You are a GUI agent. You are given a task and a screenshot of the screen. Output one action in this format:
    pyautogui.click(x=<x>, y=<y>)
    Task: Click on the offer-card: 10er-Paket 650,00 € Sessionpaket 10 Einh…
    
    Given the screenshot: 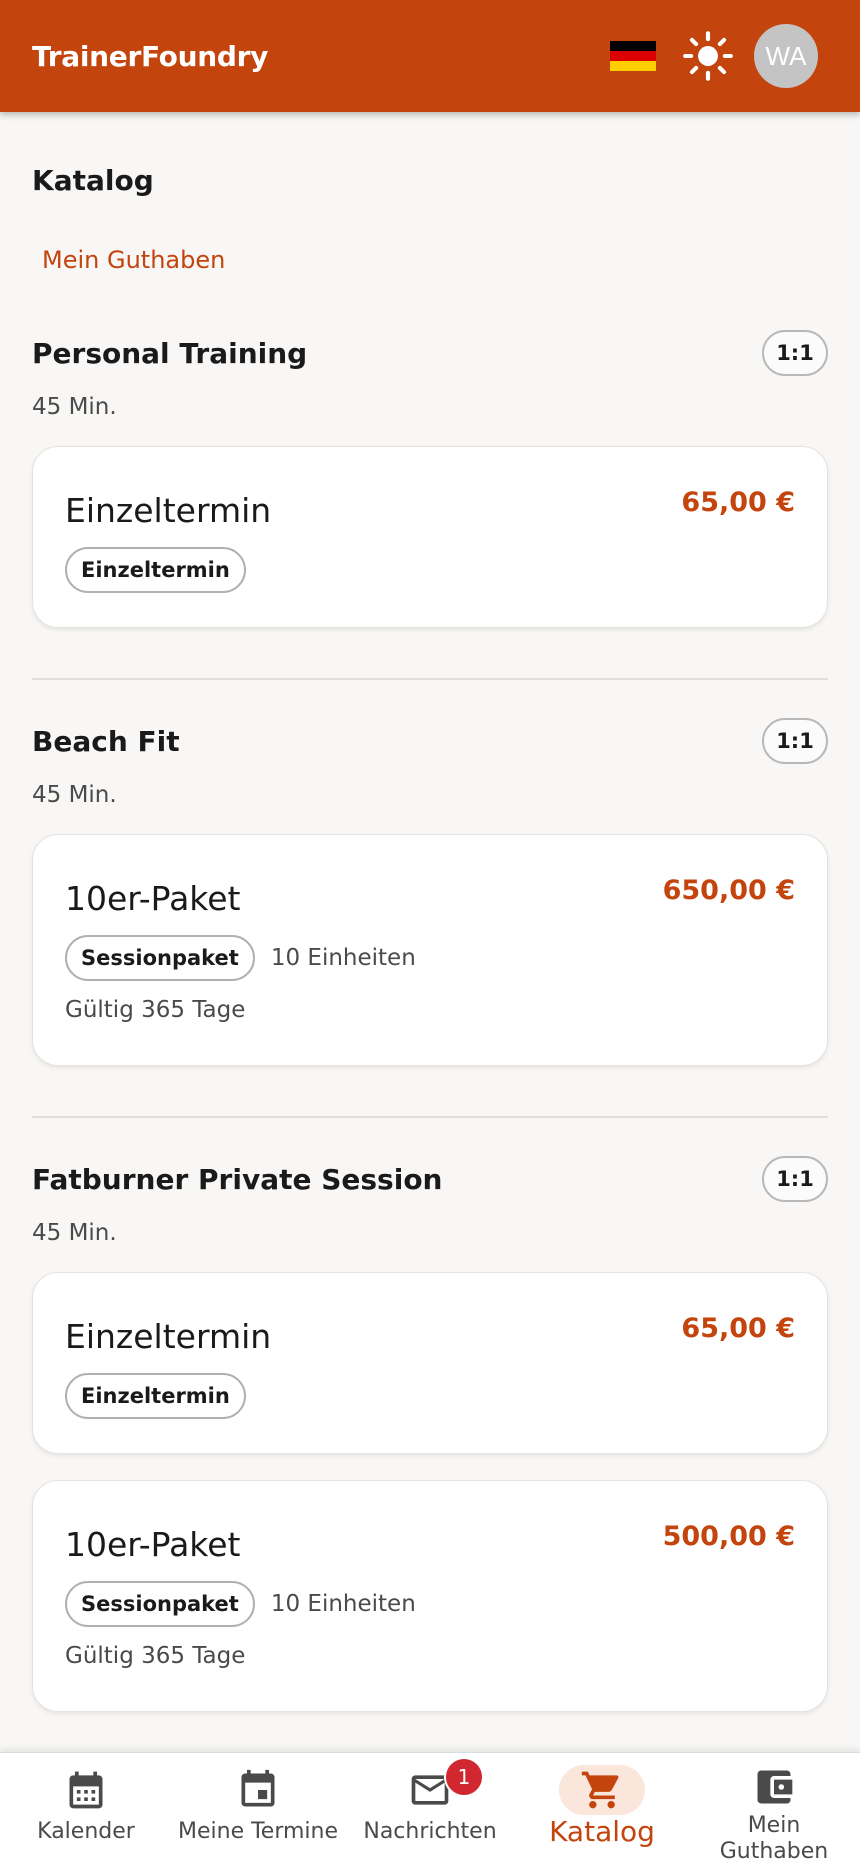 What is the action you would take?
    pyautogui.click(x=430, y=950)
    